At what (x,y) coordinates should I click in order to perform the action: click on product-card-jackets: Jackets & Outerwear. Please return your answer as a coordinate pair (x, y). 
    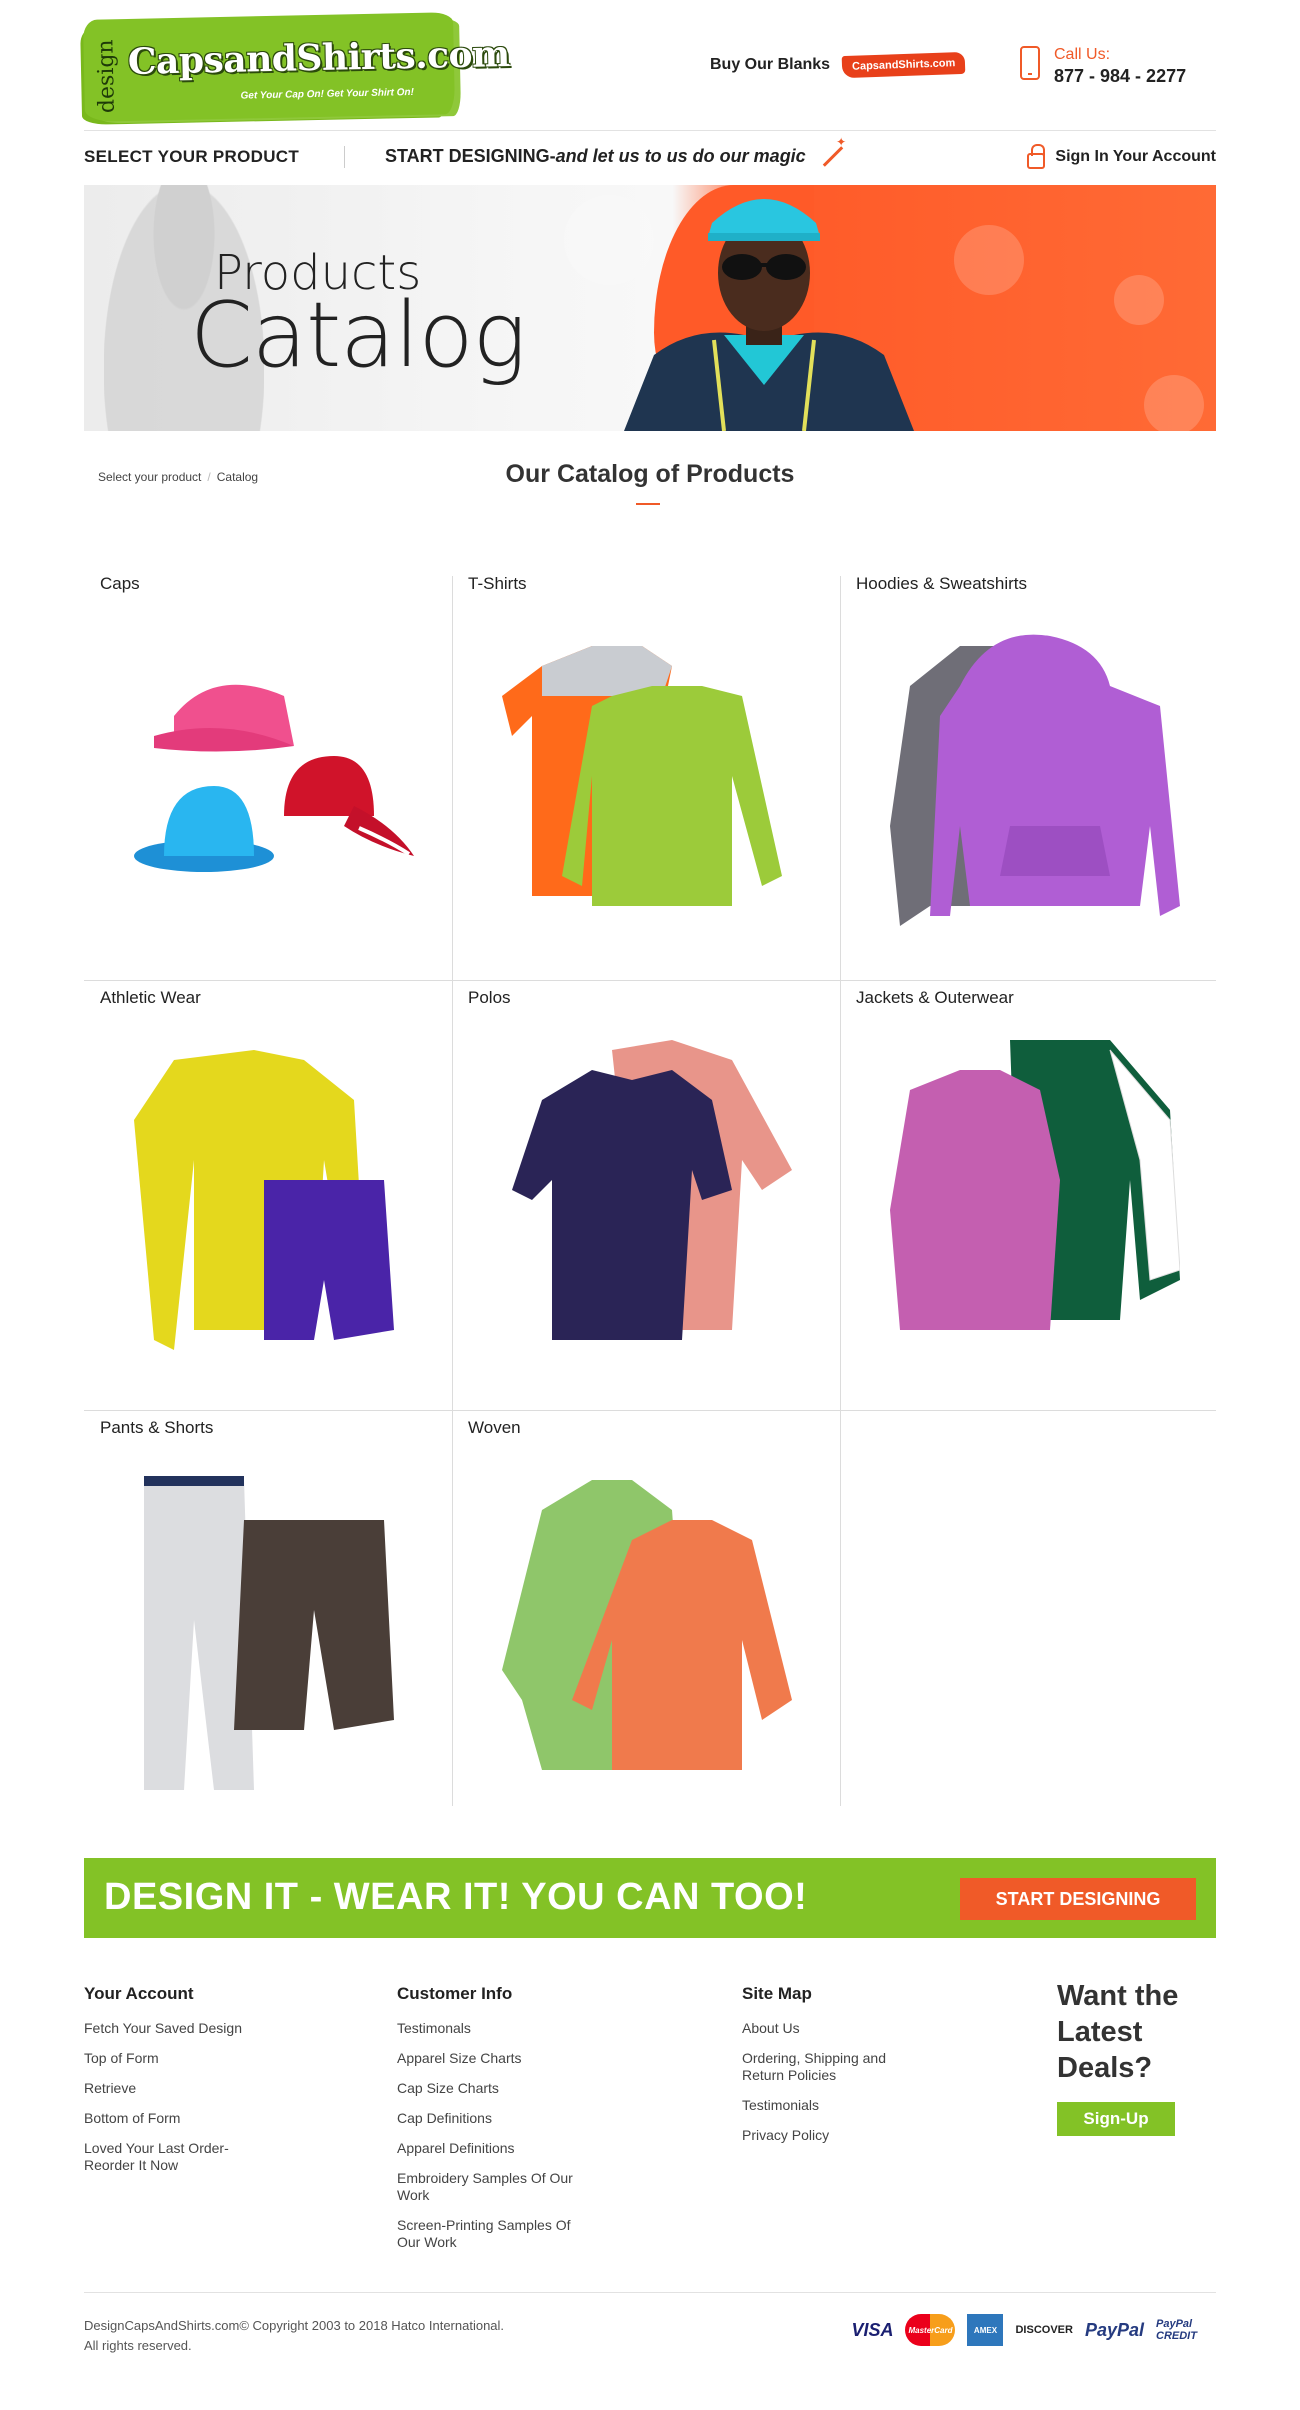
    Looking at the image, I should click on (1028, 1195).